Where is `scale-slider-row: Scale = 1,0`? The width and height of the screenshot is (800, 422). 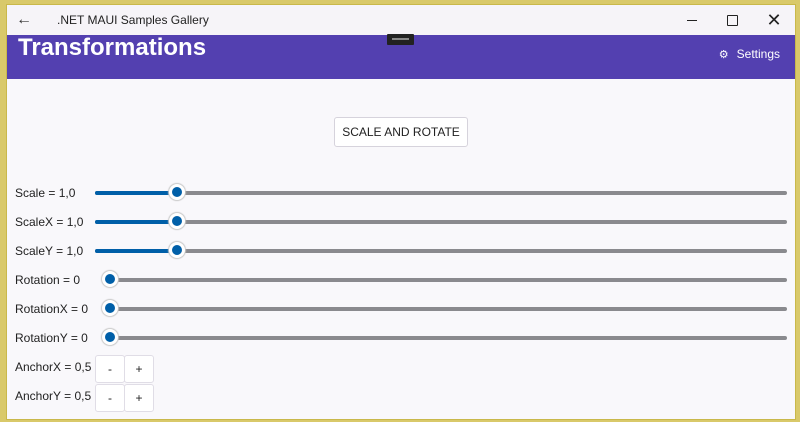
scale-slider-row: Scale = 1,0 is located at coordinates (401, 193).